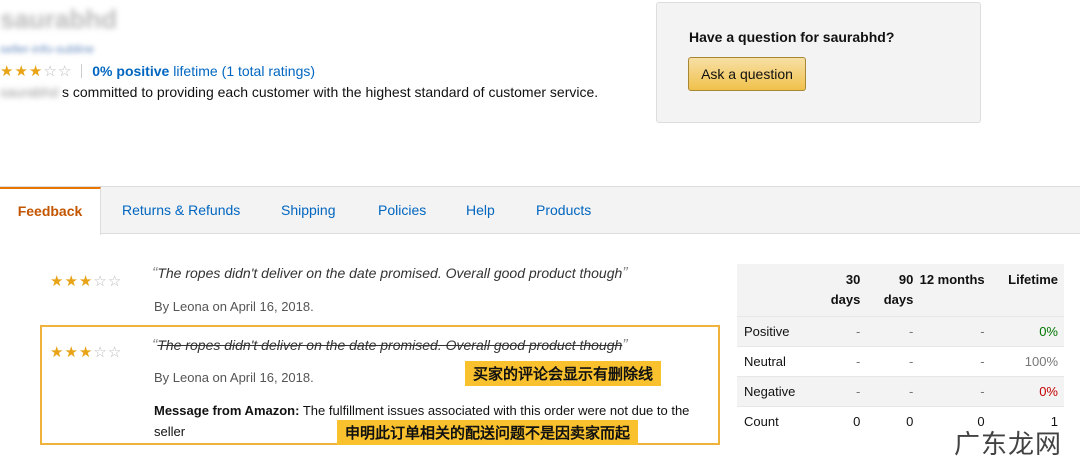 The width and height of the screenshot is (1080, 467). Describe the element at coordinates (845, 289) in the screenshot. I see `stats-header-30-days: 30 days` at that location.